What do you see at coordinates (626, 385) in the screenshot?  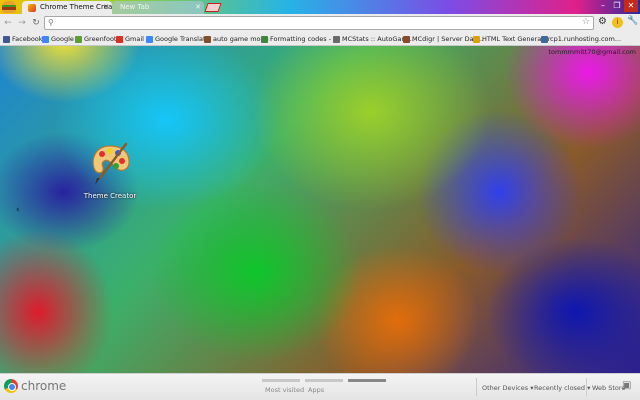 I see `web-store-icon: ▣` at bounding box center [626, 385].